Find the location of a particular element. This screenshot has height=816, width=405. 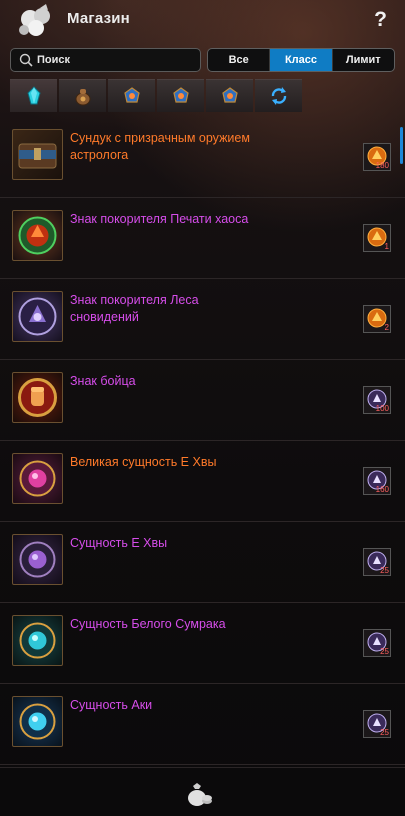

item-name: Сундук с призрачным оружием астролога is located at coordinates (160, 146).